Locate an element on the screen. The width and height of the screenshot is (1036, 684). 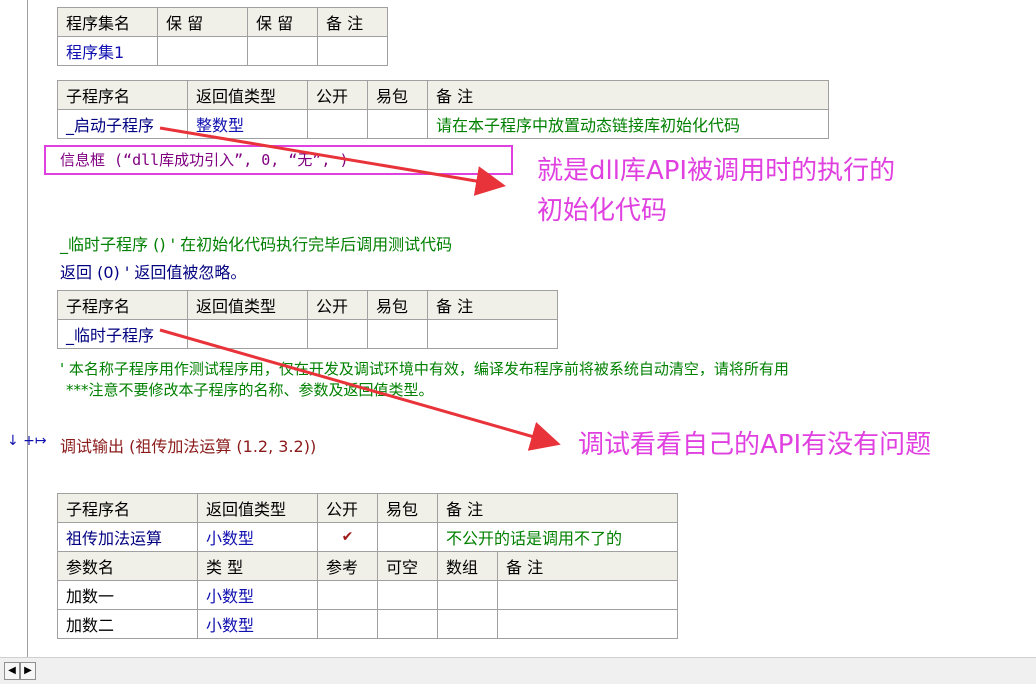
param-header-name: 参数名 is located at coordinates (127, 566).